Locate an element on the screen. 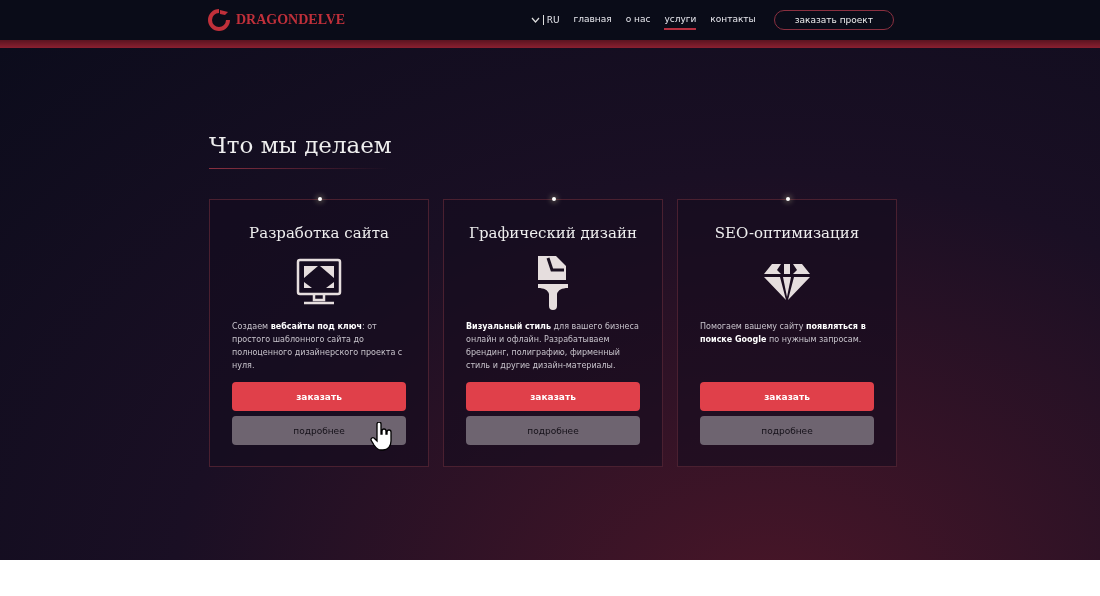 The height and width of the screenshot is (596, 1100). chevron-down-icon is located at coordinates (535, 20).